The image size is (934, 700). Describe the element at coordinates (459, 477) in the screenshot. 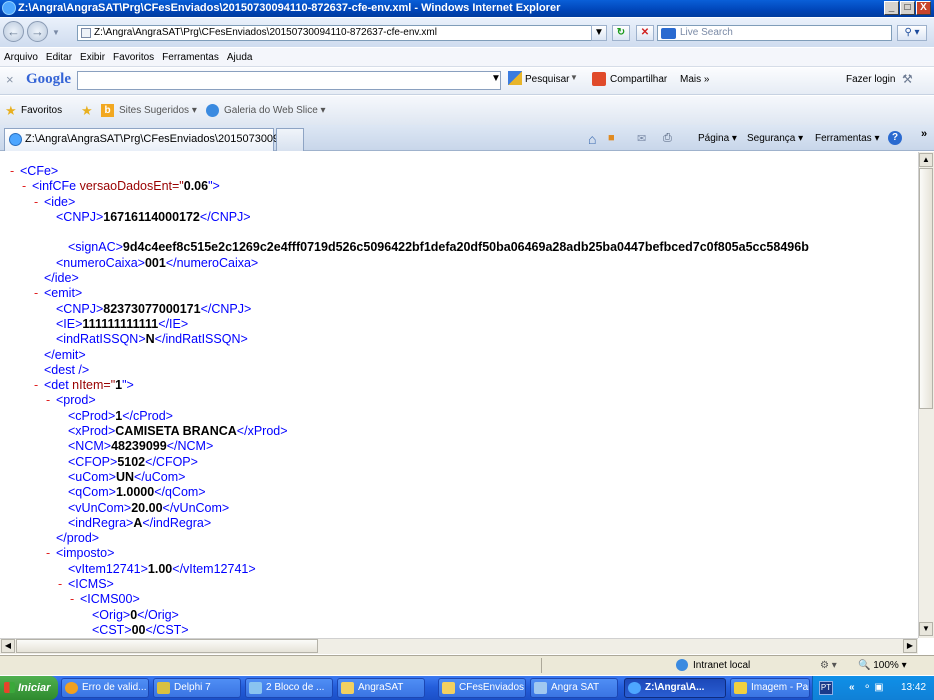

I see `xml-line: <uCom>UN</uCom>` at that location.